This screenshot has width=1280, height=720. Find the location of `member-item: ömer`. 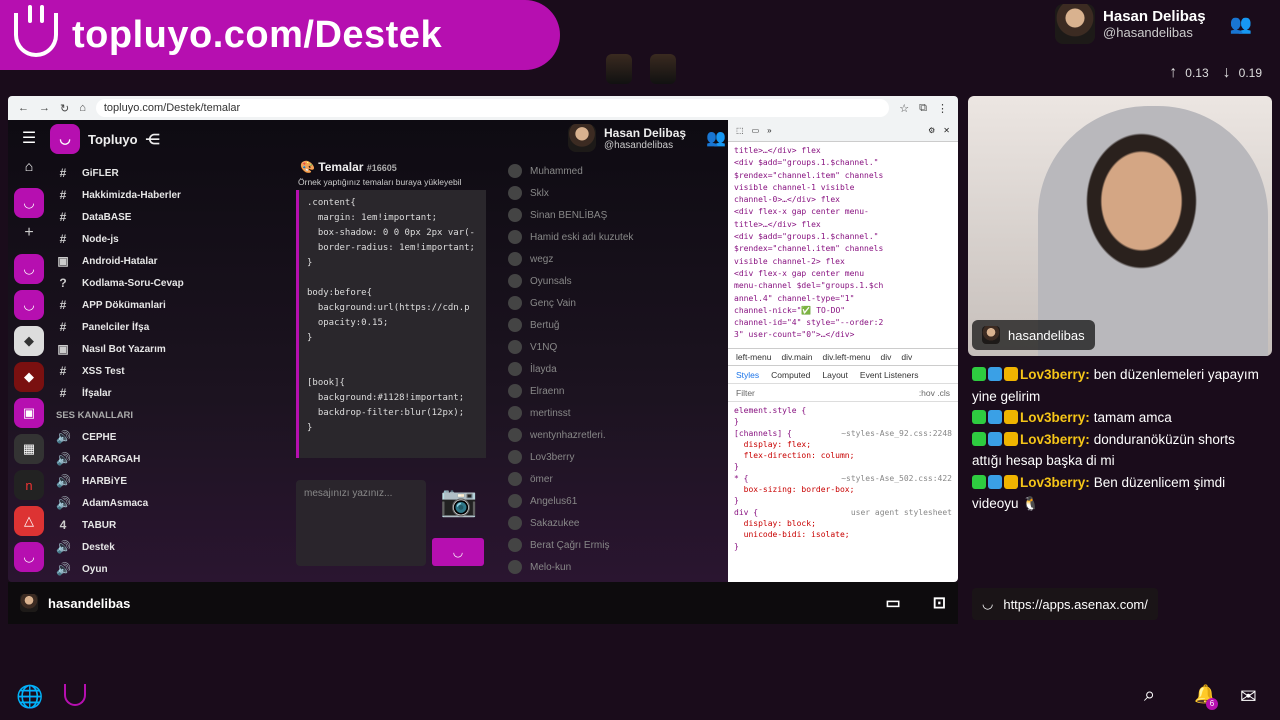

member-item: ömer is located at coordinates (613, 479).